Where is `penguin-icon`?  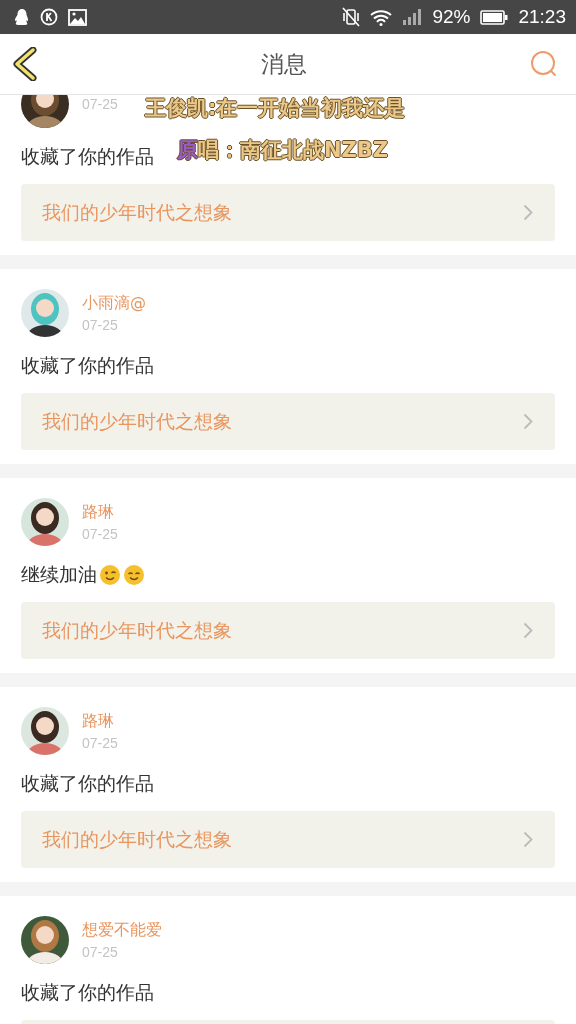 penguin-icon is located at coordinates (22, 17).